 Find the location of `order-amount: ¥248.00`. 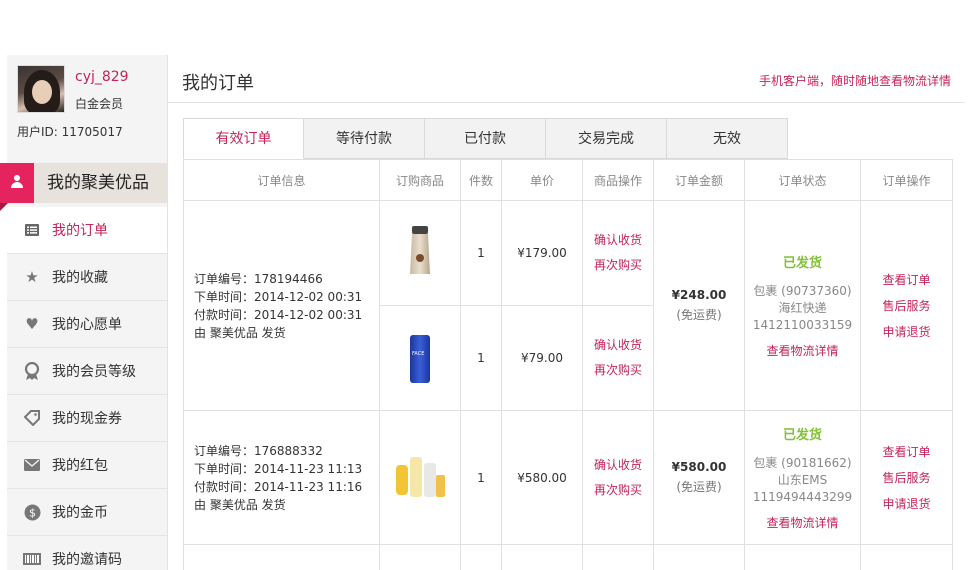

order-amount: ¥248.00 is located at coordinates (699, 295).